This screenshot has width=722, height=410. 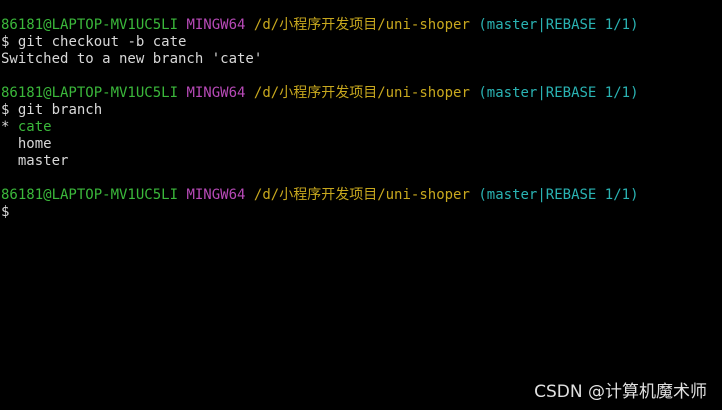 I want to click on watermark: CSDN @计算机魔术师, so click(x=620, y=392).